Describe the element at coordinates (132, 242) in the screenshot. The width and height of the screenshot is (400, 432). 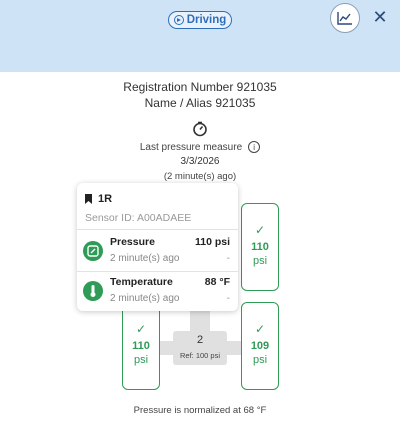
I see `pressure-label: Pressure` at that location.